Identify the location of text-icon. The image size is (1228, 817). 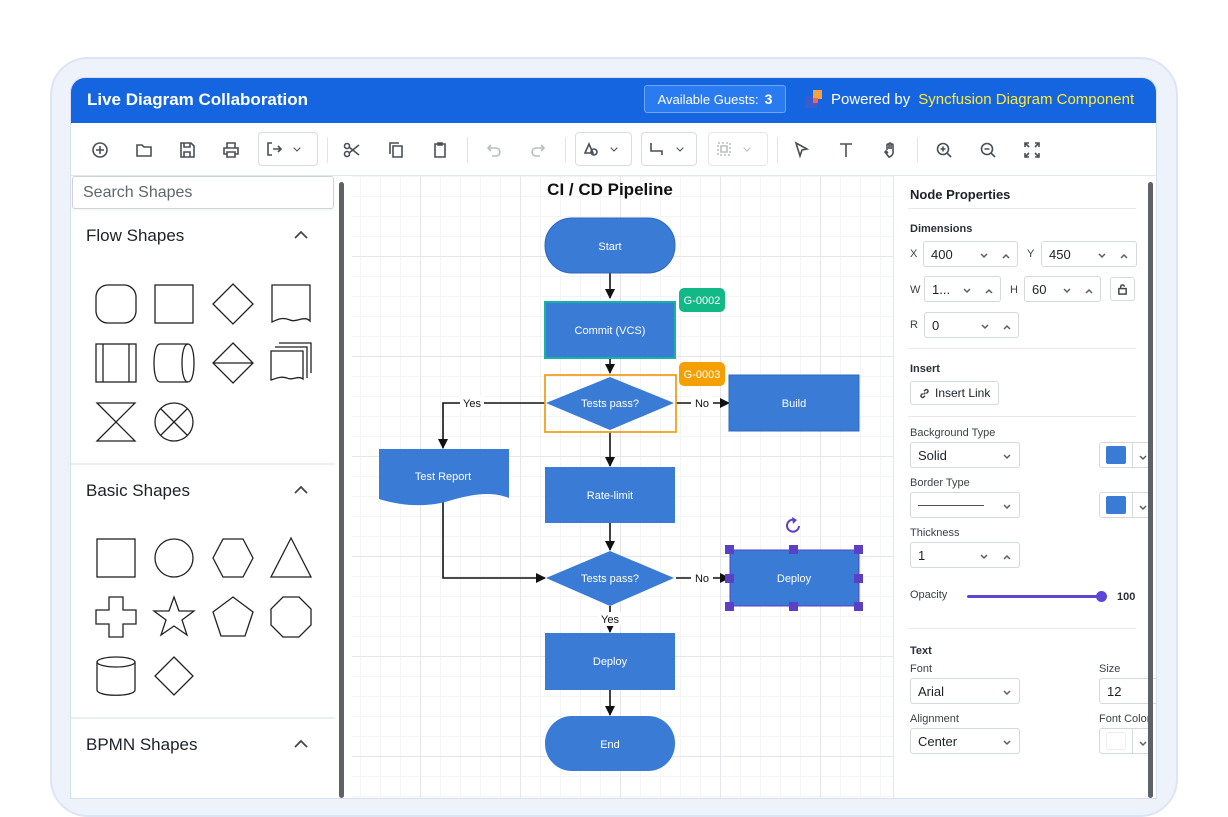
(846, 150).